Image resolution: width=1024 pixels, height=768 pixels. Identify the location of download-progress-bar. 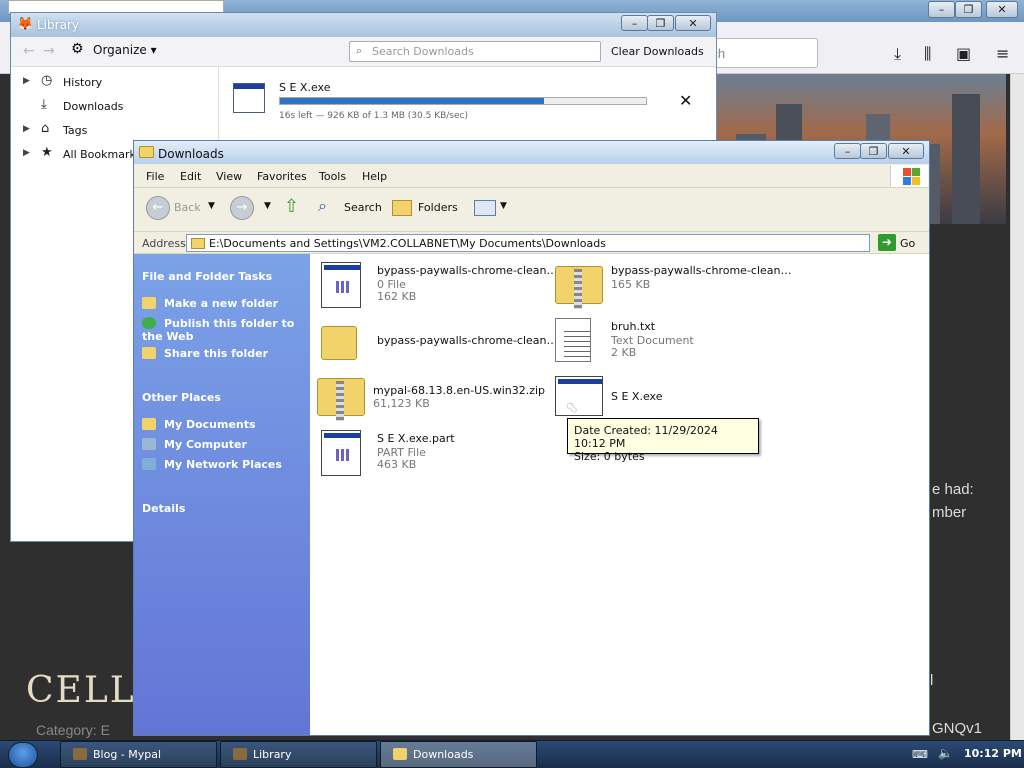
(463, 101).